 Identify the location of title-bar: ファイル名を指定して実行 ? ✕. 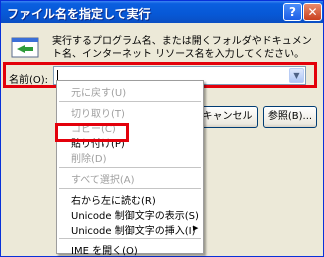
(162, 12).